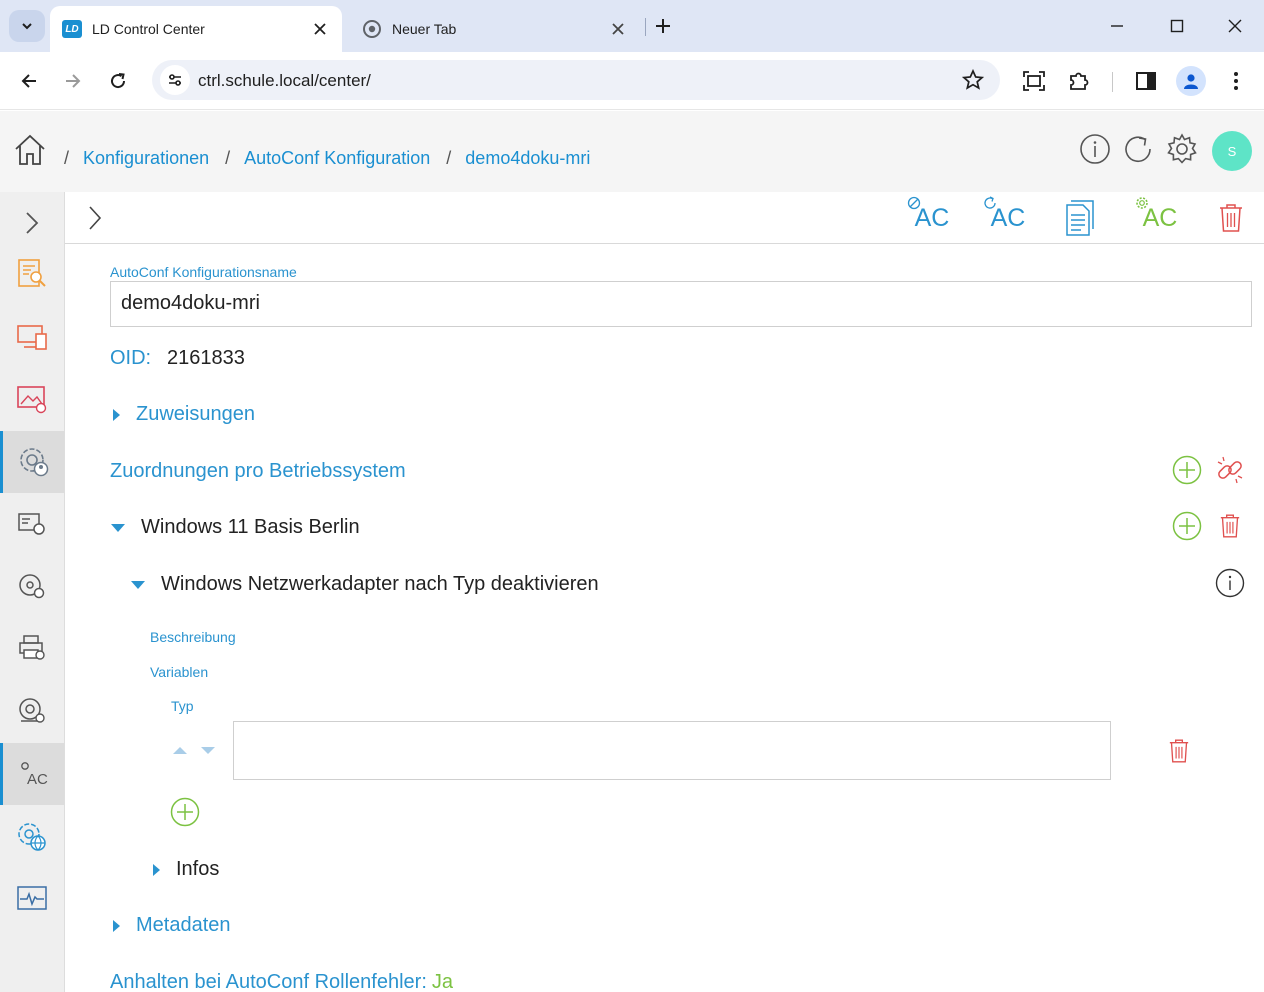 This screenshot has height=992, width=1264. What do you see at coordinates (182, 706) in the screenshot?
I see `typ-label: Typ` at bounding box center [182, 706].